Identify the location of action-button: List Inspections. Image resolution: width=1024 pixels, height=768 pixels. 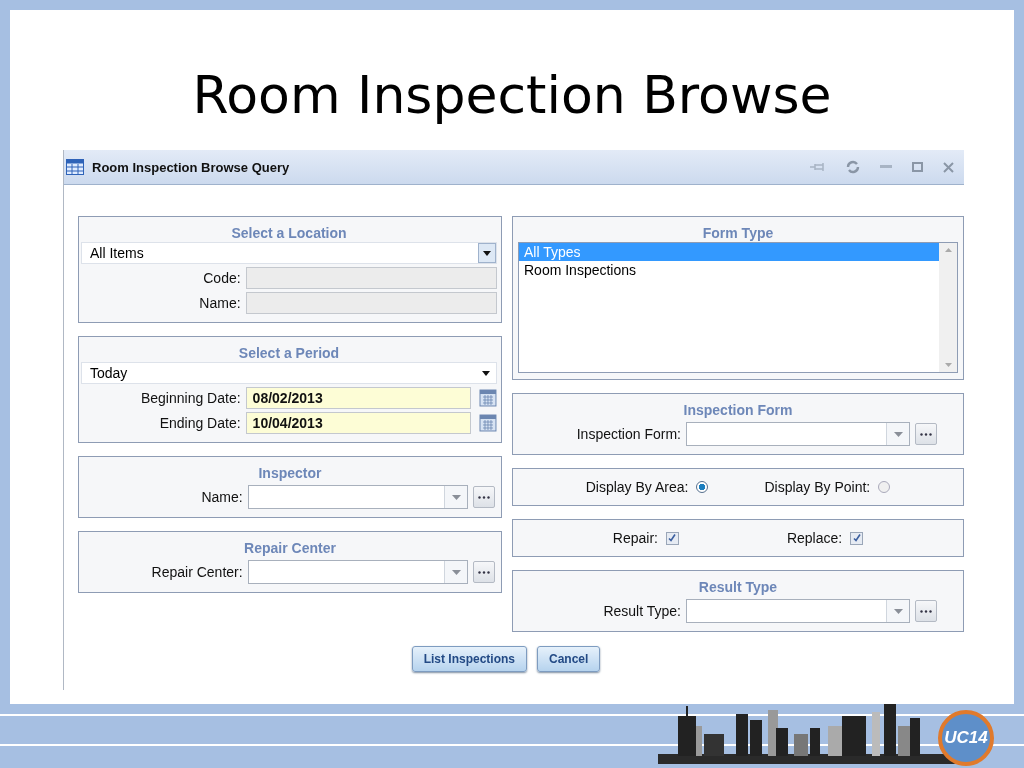
(469, 659).